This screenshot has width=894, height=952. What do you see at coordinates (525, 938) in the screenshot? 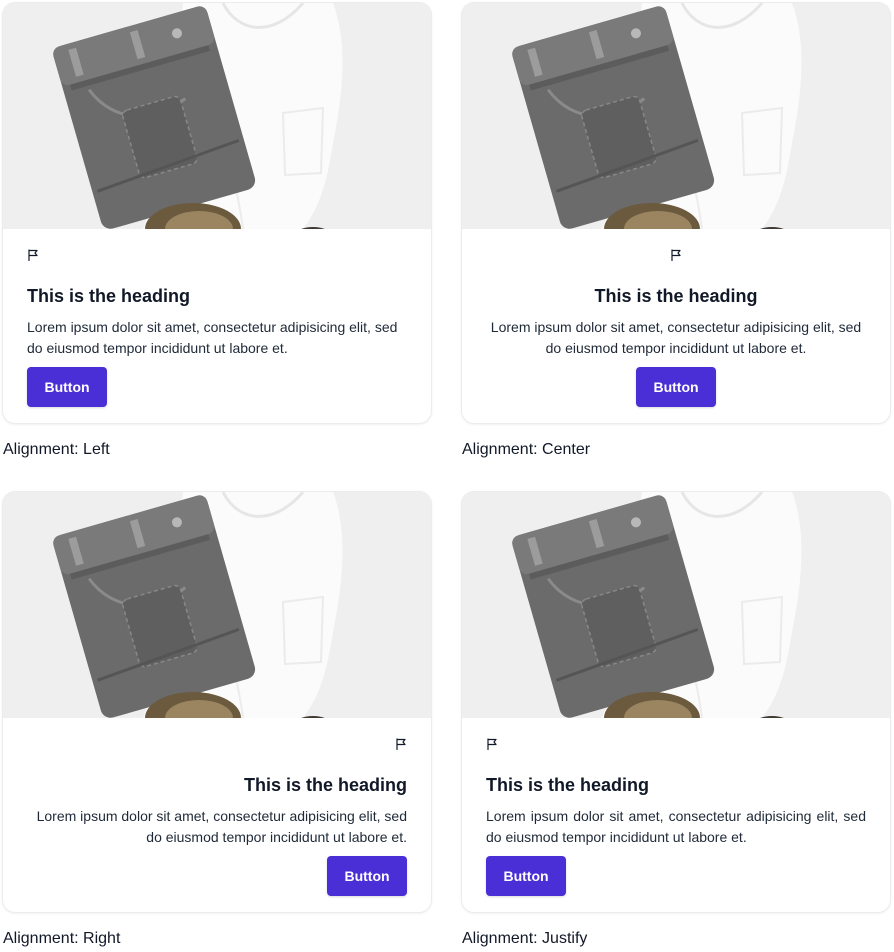
I see `caption-justify: Alignment: Justify` at bounding box center [525, 938].